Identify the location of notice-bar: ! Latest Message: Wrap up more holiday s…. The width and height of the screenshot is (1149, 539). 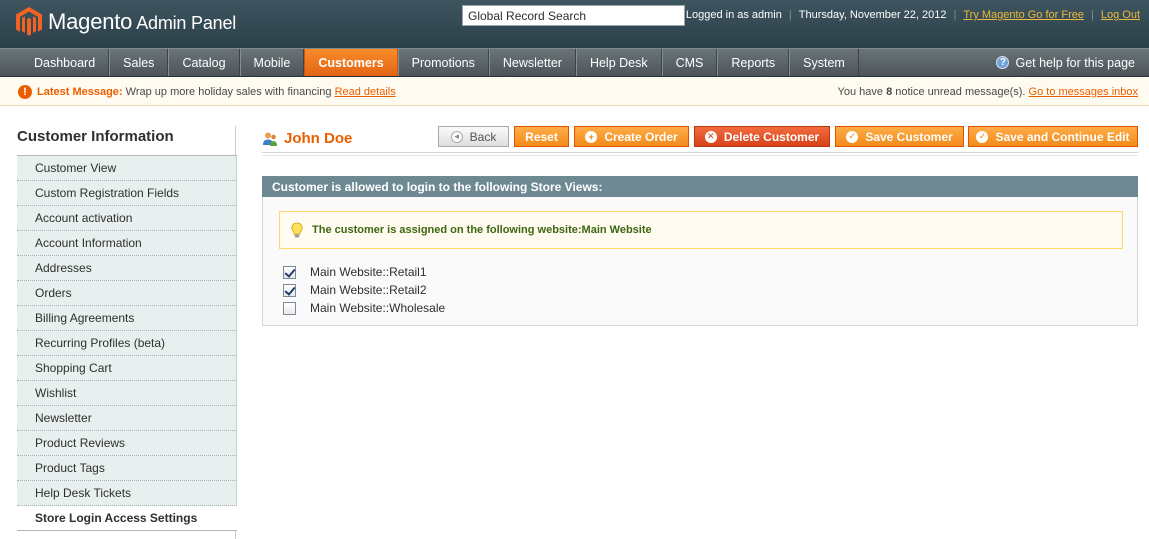
(574, 92).